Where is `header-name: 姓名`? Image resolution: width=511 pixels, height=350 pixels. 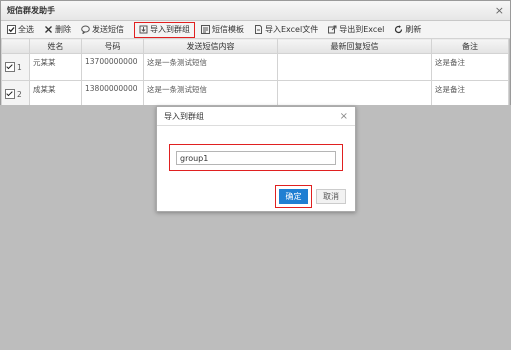
header-name: 姓名 is located at coordinates (55, 46).